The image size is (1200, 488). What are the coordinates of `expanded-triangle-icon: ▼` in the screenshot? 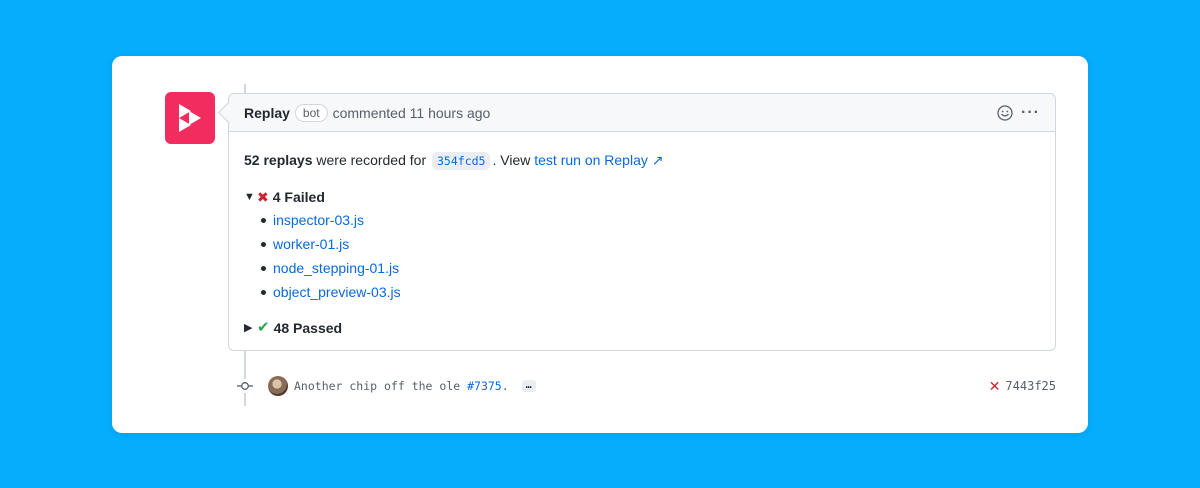 It's located at (249, 197).